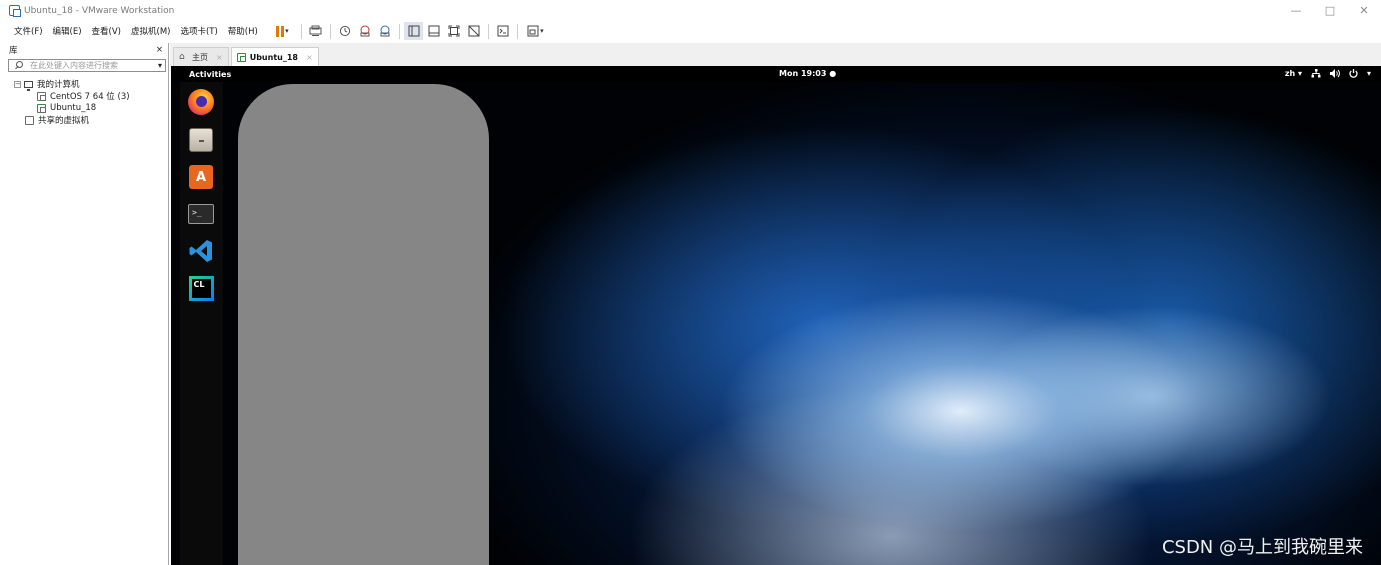 The height and width of the screenshot is (565, 1381). What do you see at coordinates (73, 108) in the screenshot?
I see `tree-label-ubuntu: Ubuntu_18` at bounding box center [73, 108].